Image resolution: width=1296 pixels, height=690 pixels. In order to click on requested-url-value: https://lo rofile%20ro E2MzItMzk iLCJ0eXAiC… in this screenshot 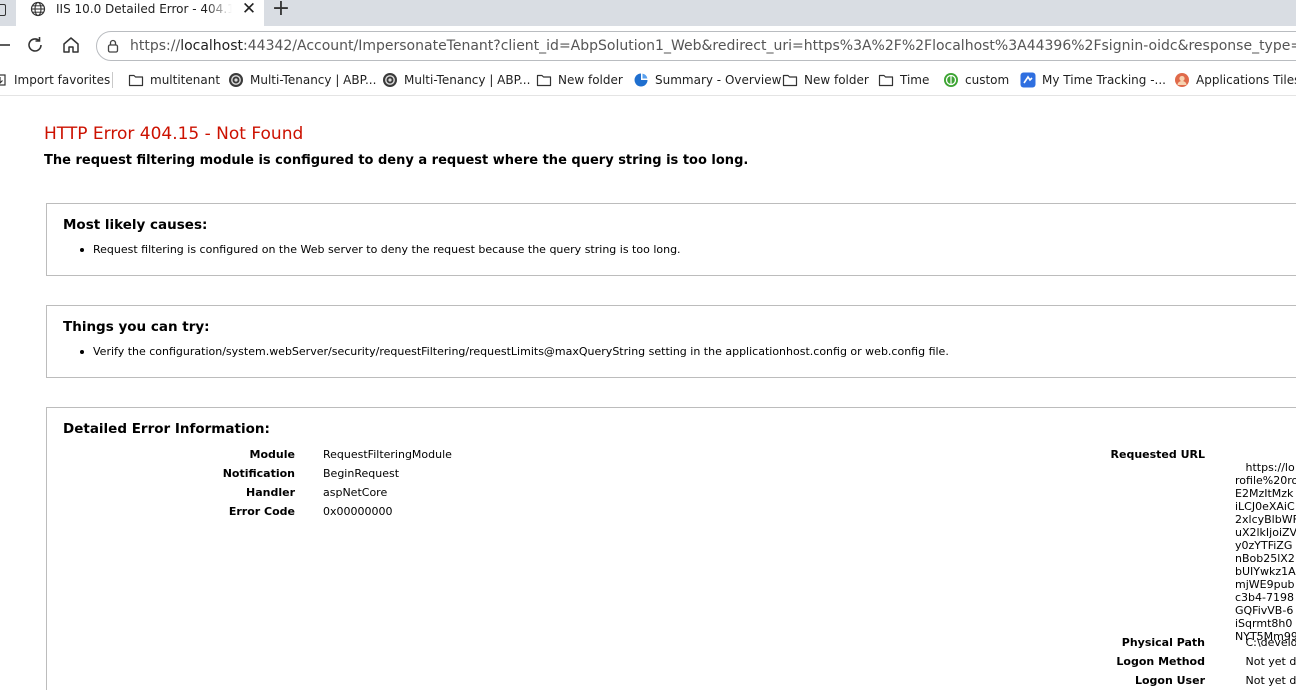, I will do `click(1265, 552)`.